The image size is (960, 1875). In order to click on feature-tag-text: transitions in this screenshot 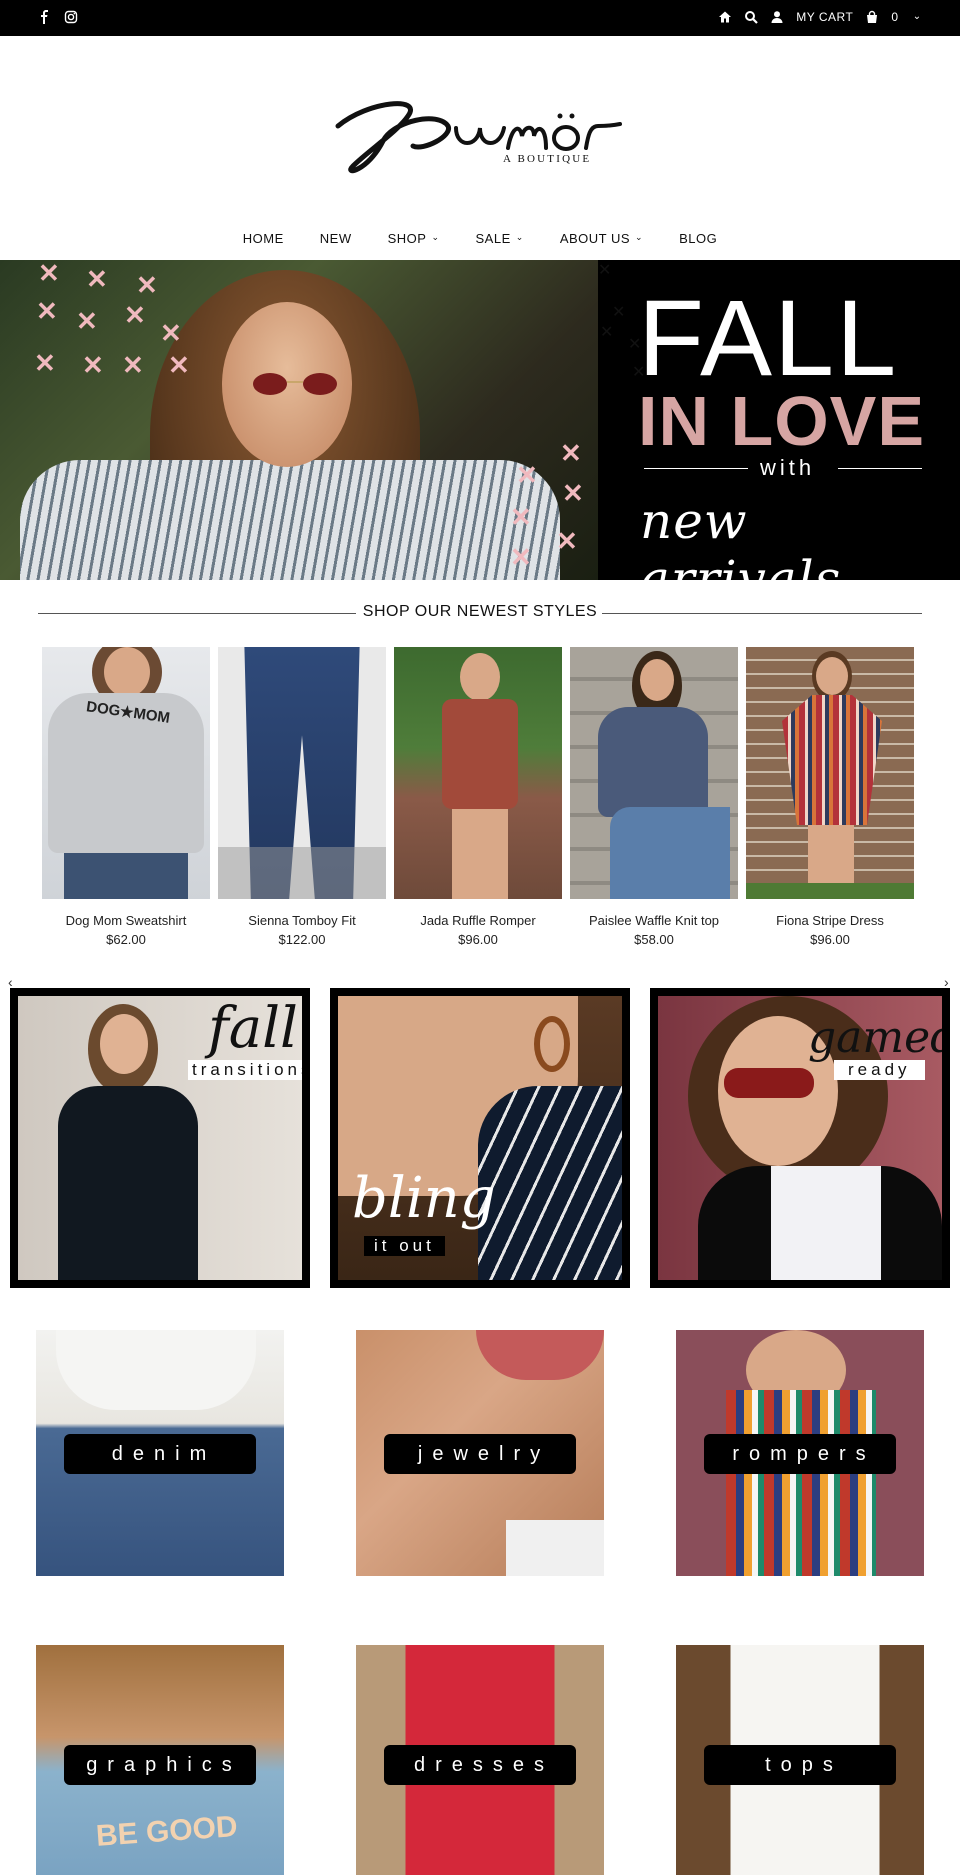, I will do `click(245, 1070)`.